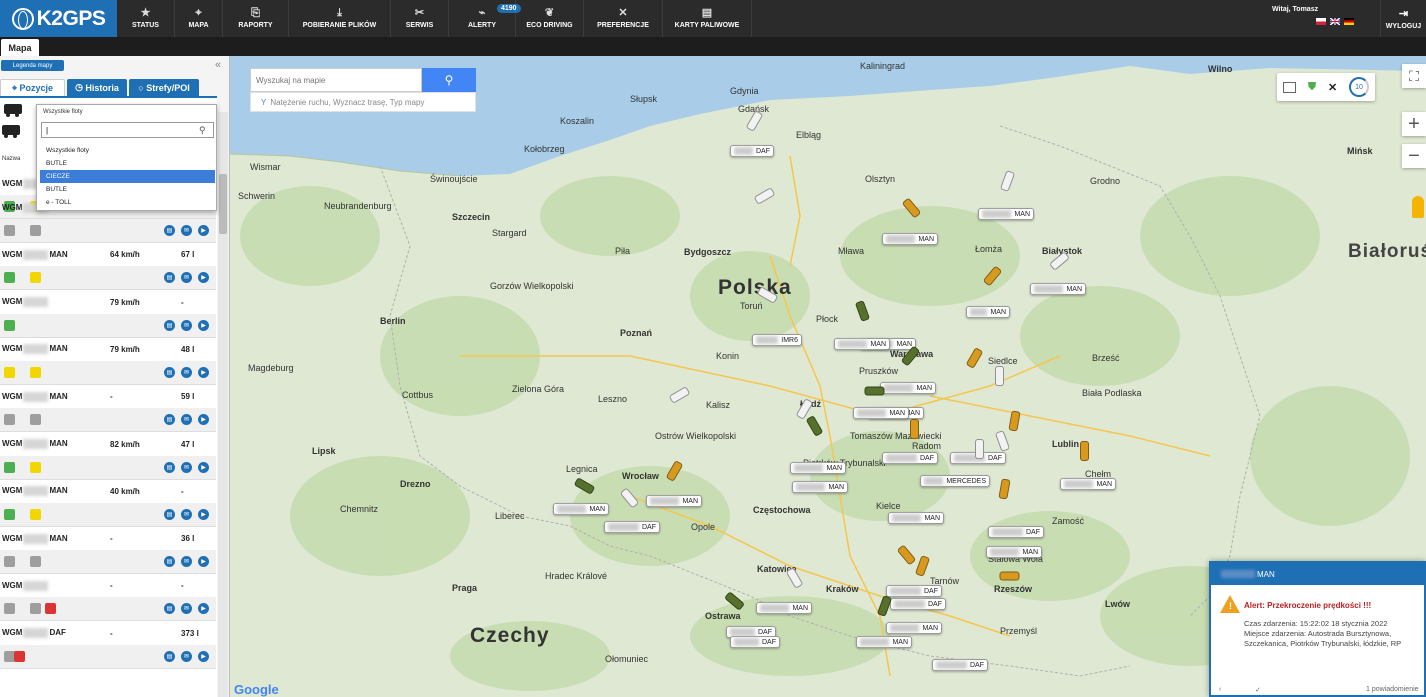  Describe the element at coordinates (420, 18) in the screenshot. I see `nav-serwis: ✂ SERWIS` at that location.